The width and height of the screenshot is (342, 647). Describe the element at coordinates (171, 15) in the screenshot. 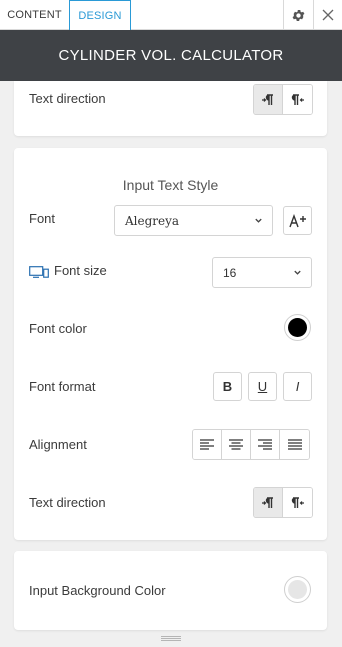

I see `top-tab-bar: CONTENT DESIGN` at that location.